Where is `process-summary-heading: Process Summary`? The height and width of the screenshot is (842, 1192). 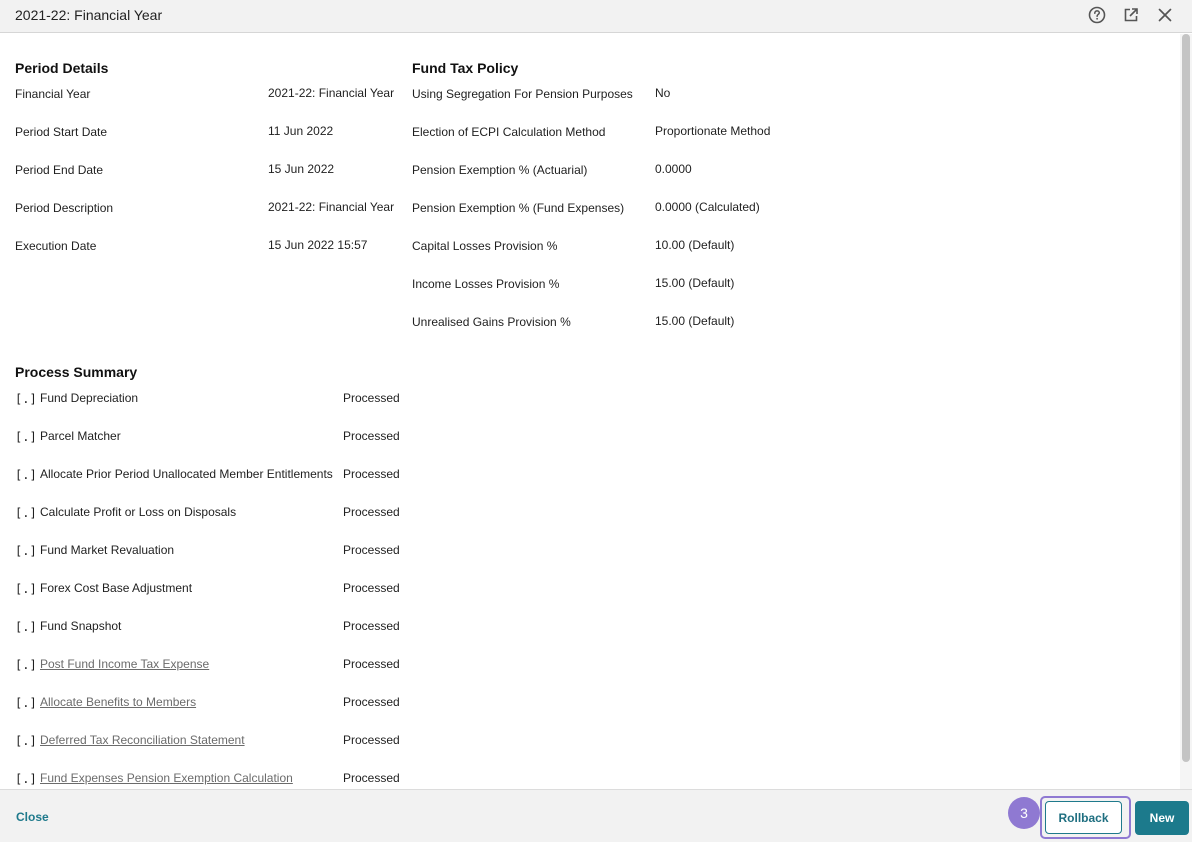 process-summary-heading: Process Summary is located at coordinates (76, 372).